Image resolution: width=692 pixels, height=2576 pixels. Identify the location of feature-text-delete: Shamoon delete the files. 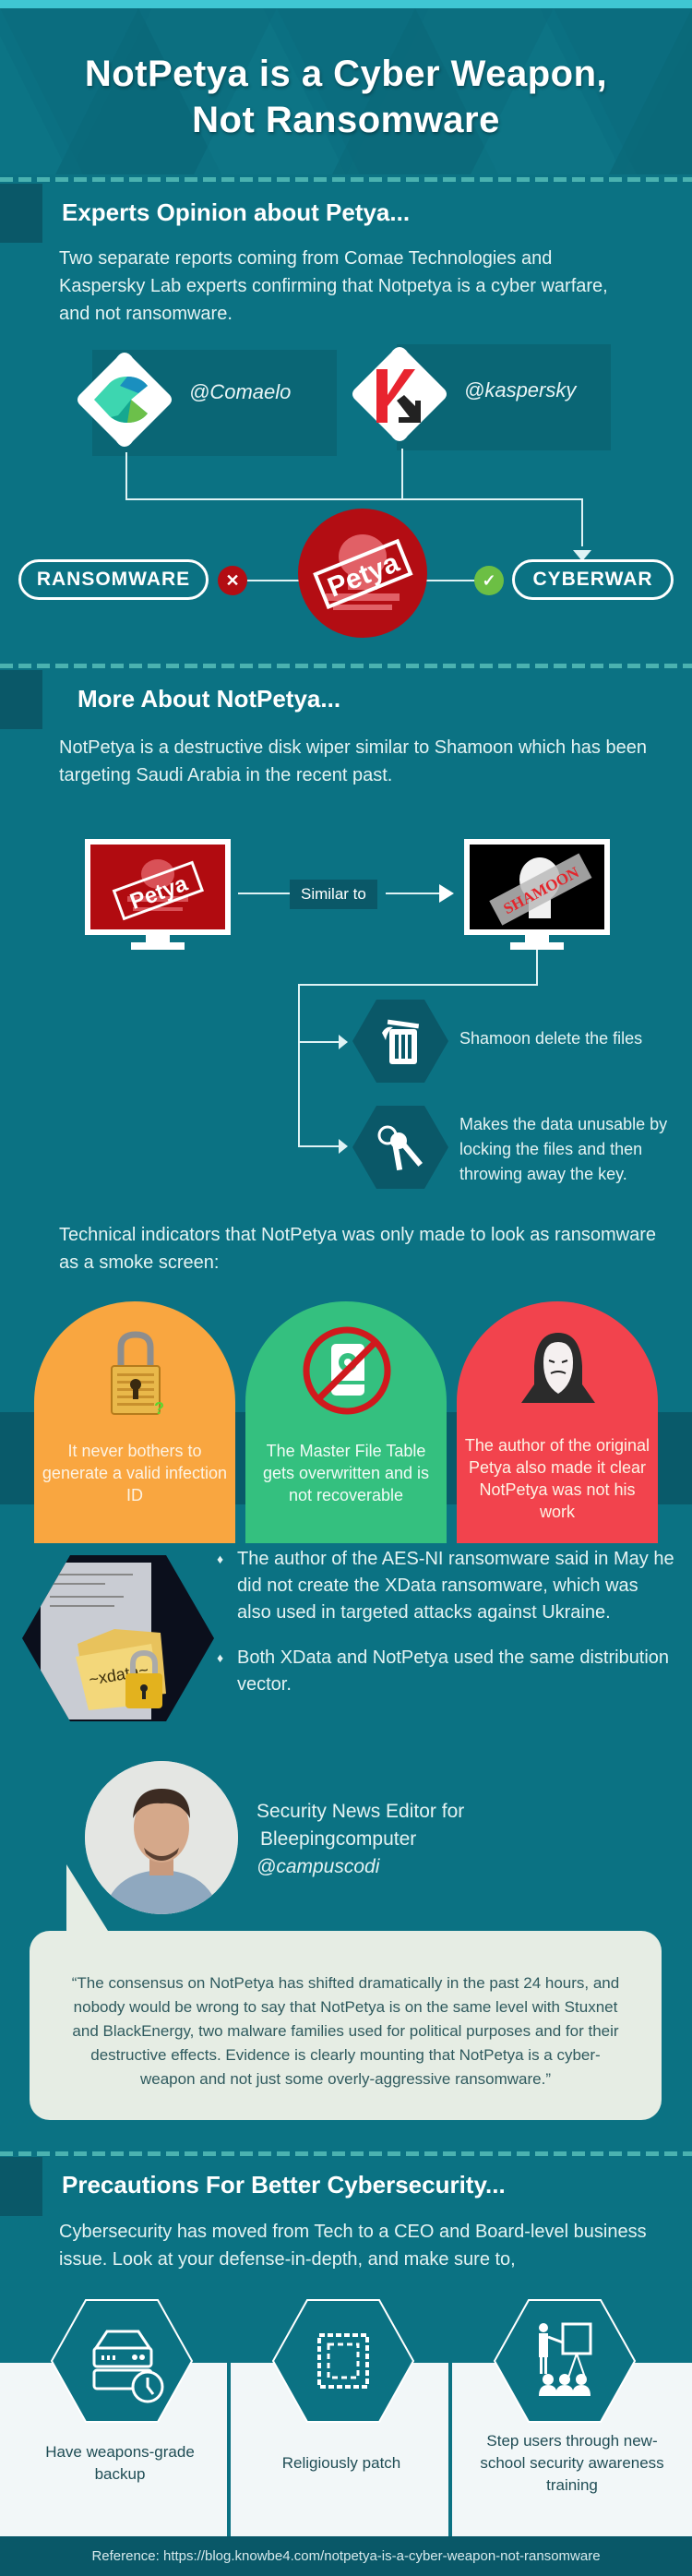
(551, 1039).